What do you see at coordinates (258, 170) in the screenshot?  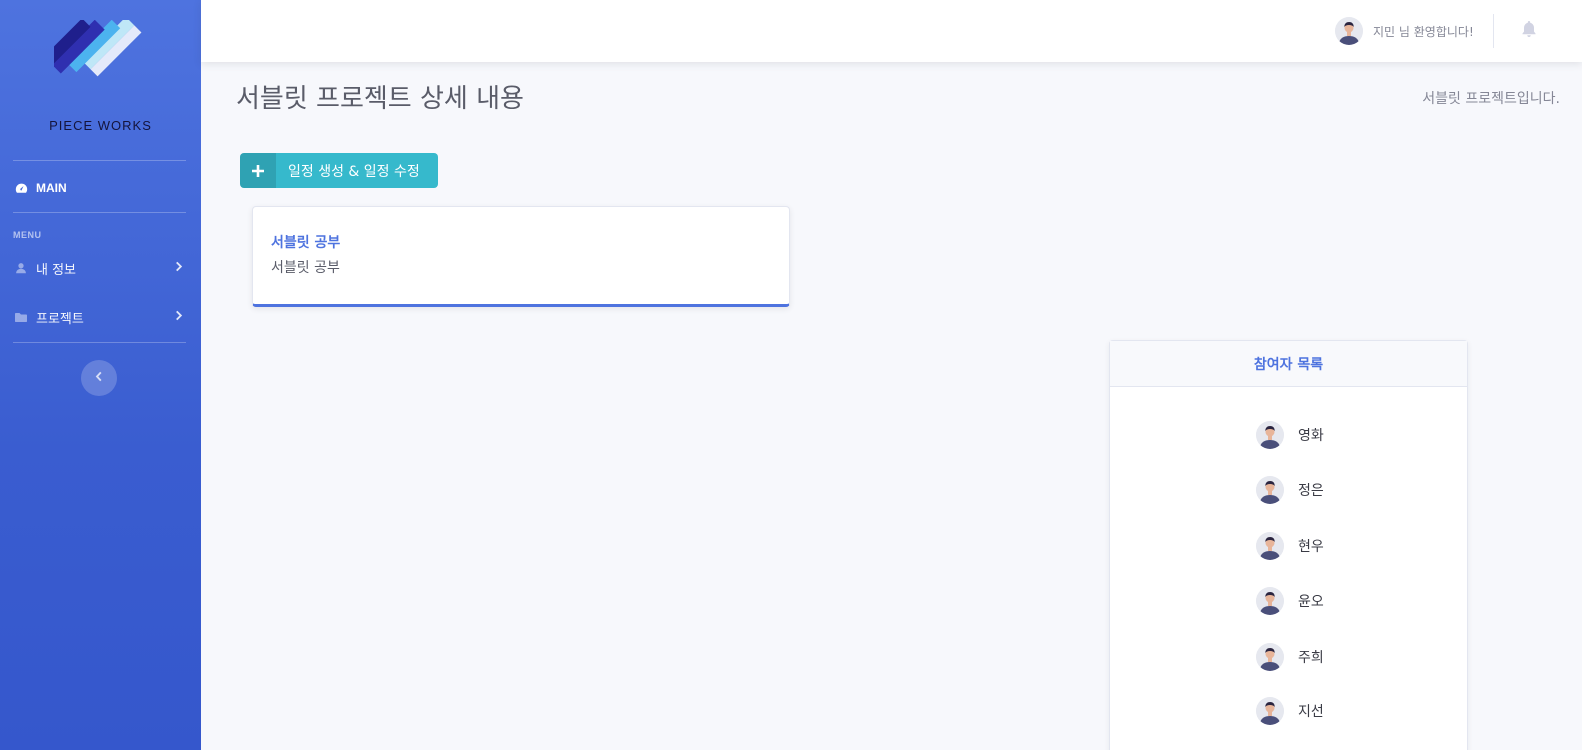 I see `plus-icon` at bounding box center [258, 170].